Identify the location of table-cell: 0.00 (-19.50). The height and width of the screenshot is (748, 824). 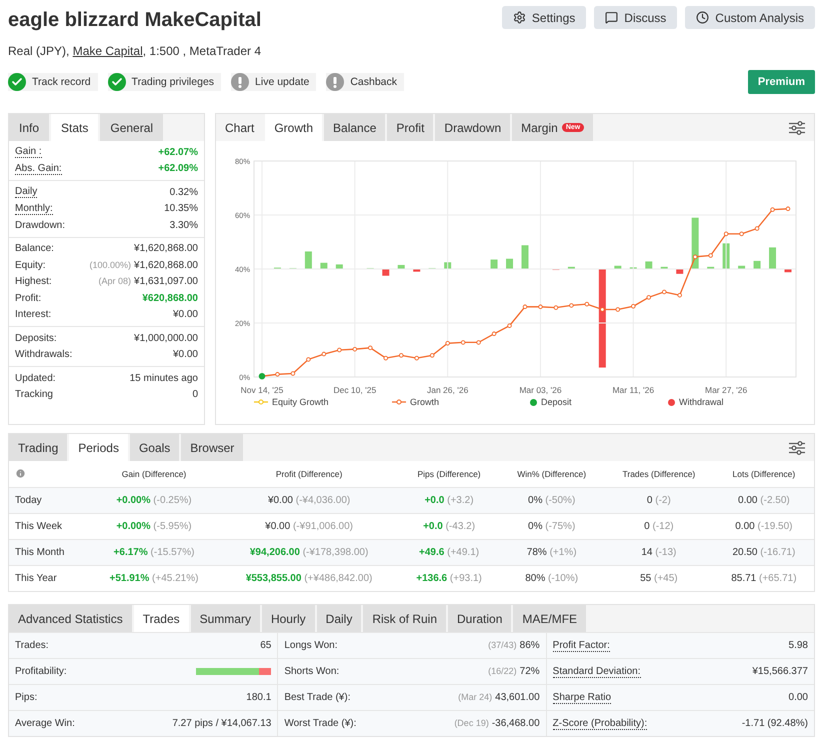
(764, 527).